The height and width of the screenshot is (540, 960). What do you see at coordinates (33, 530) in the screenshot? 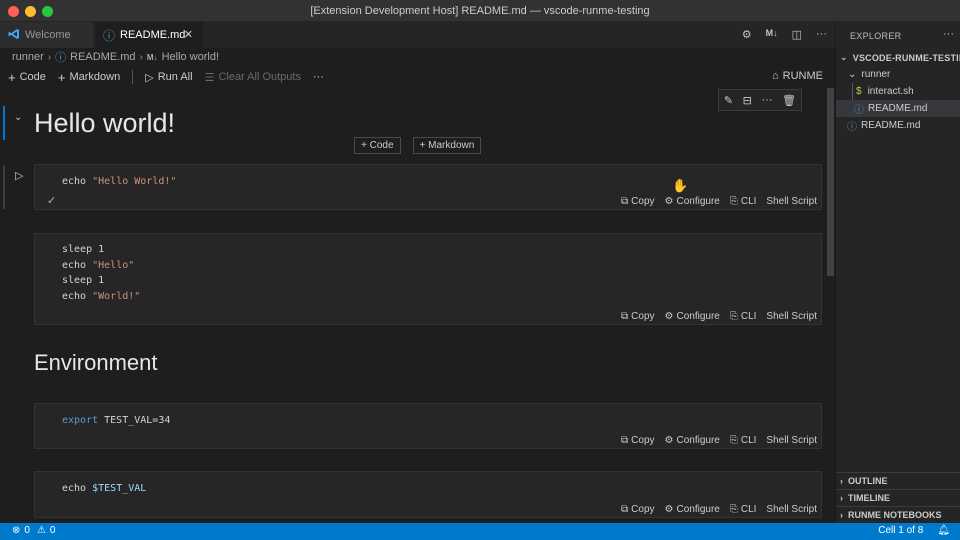
I see `problems-indicator: ⊗ 0 ⚠ 0` at bounding box center [33, 530].